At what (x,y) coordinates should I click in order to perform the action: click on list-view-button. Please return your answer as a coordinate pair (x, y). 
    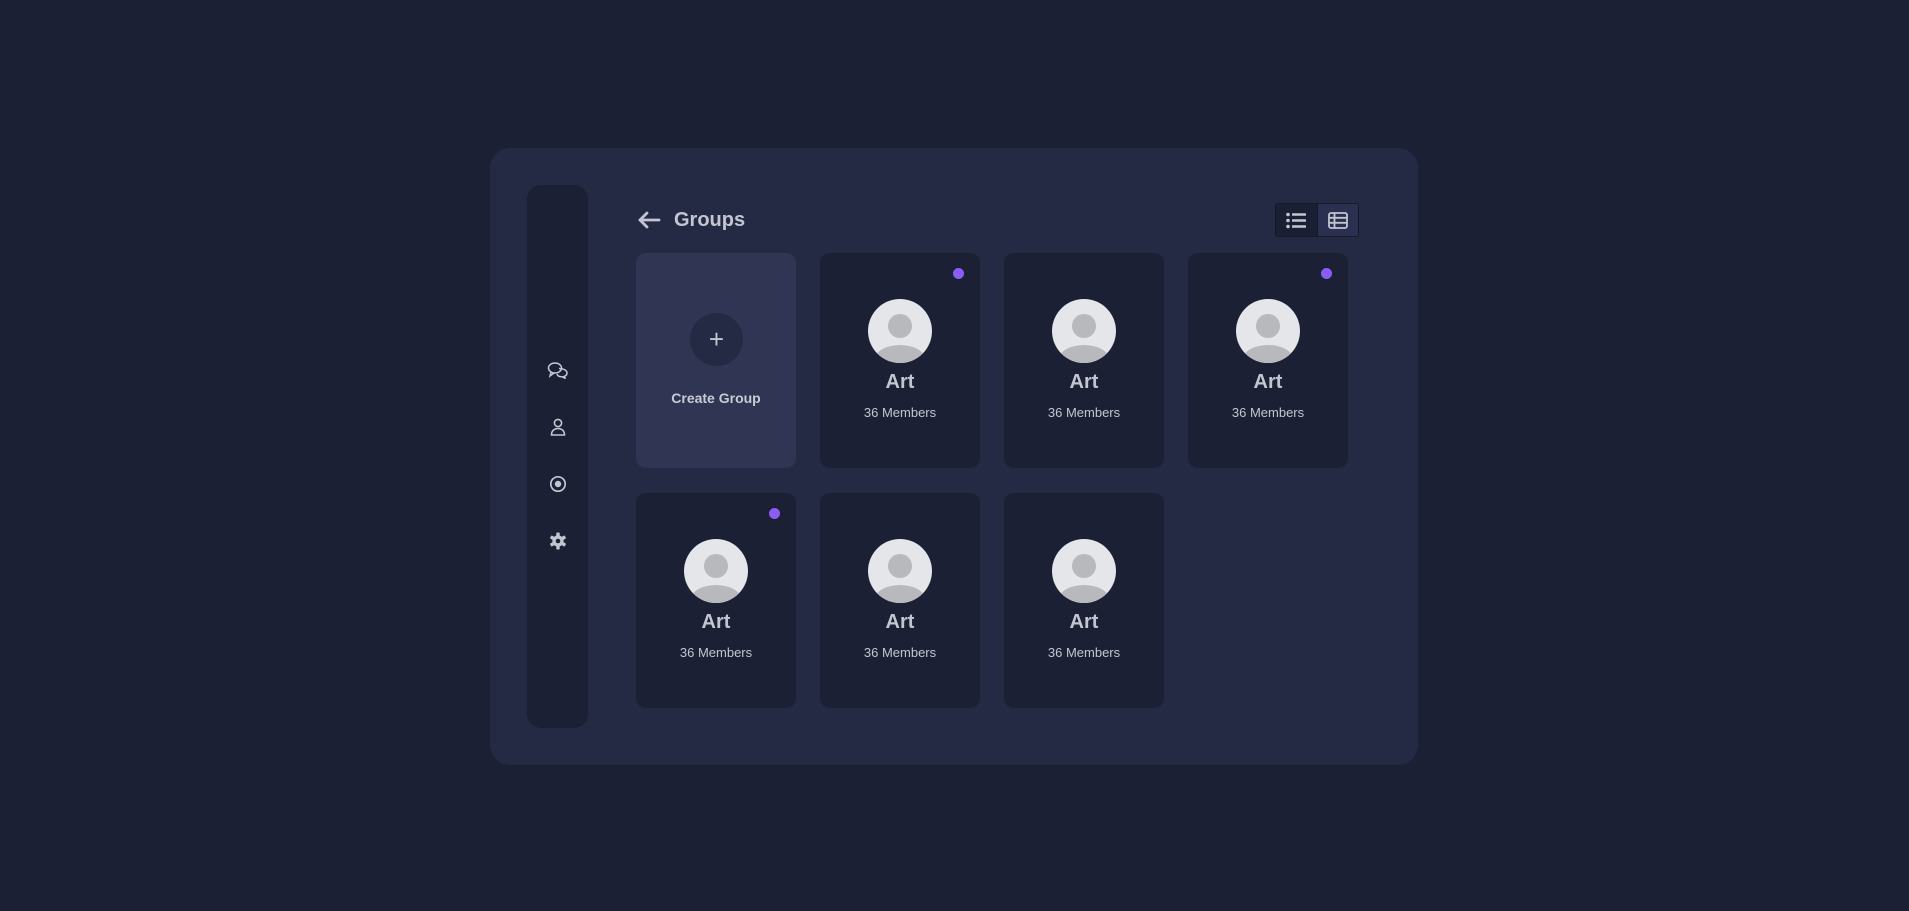
    Looking at the image, I should click on (1296, 220).